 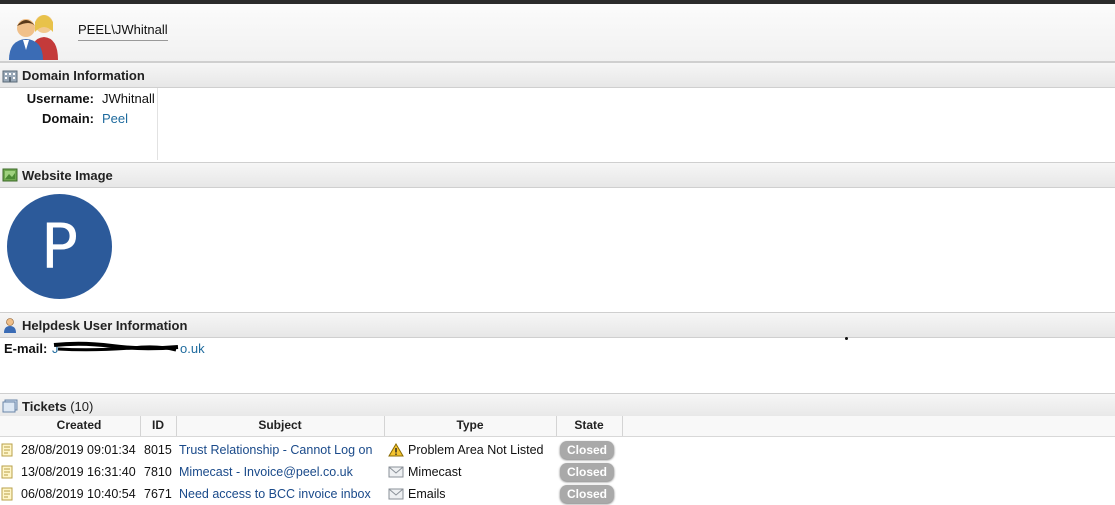 I want to click on tickets-table-header: Created ID Subject Type State, so click(x=557, y=426).